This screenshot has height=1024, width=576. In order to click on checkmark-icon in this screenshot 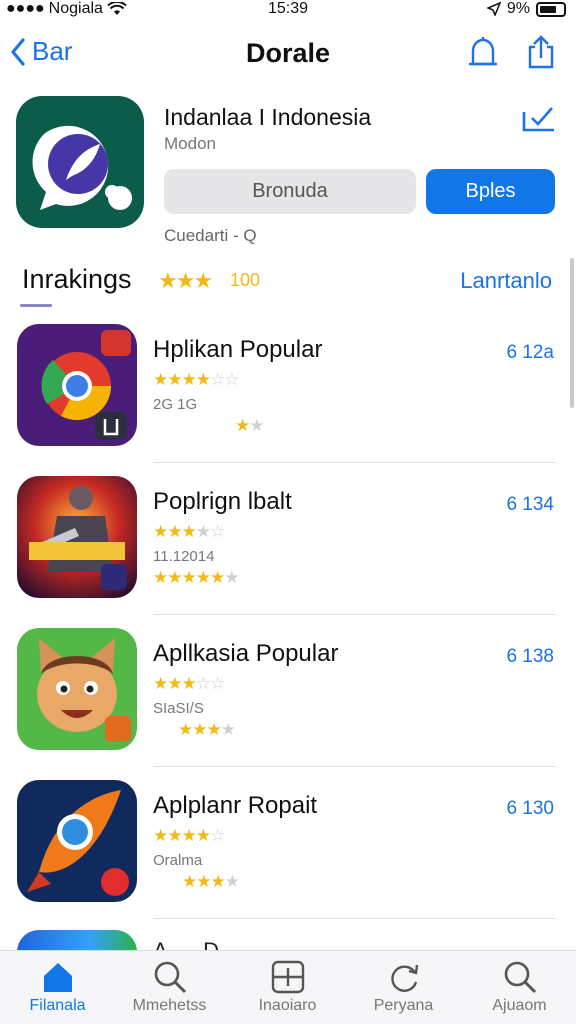, I will do `click(539, 118)`.